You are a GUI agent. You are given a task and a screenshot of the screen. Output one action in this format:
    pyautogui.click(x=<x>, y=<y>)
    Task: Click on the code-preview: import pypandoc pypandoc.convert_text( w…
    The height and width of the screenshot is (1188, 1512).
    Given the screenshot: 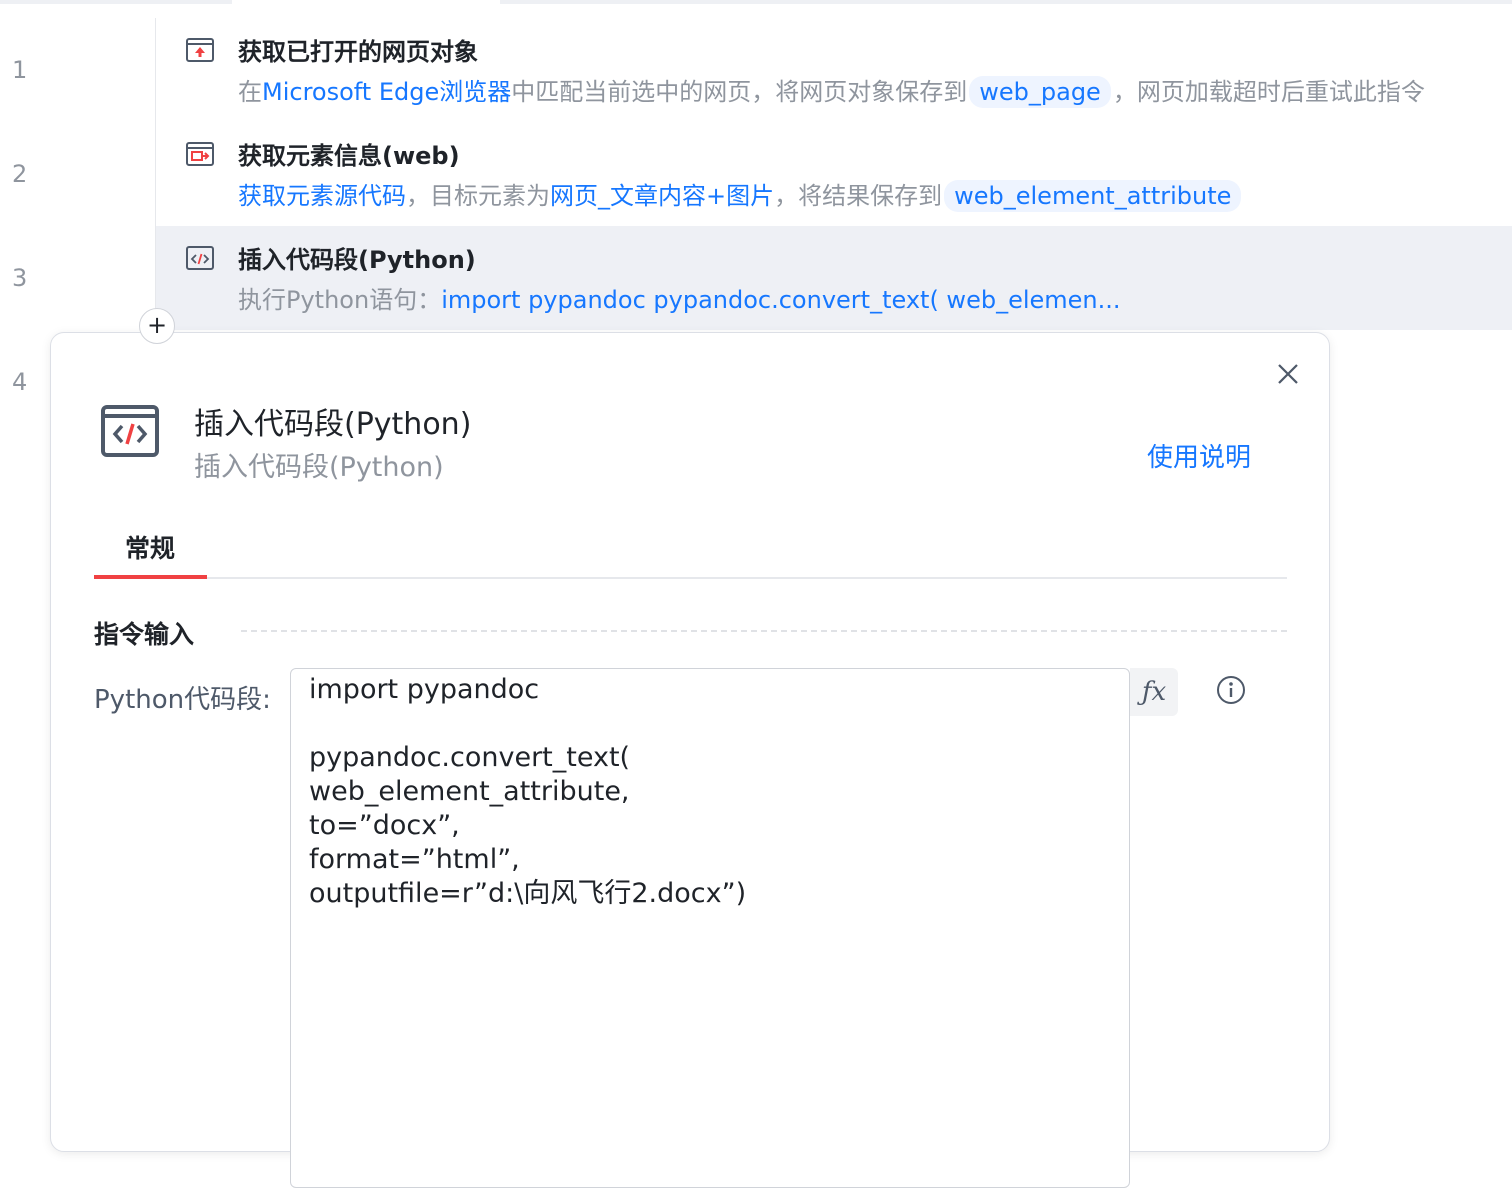 What is the action you would take?
    pyautogui.click(x=781, y=300)
    